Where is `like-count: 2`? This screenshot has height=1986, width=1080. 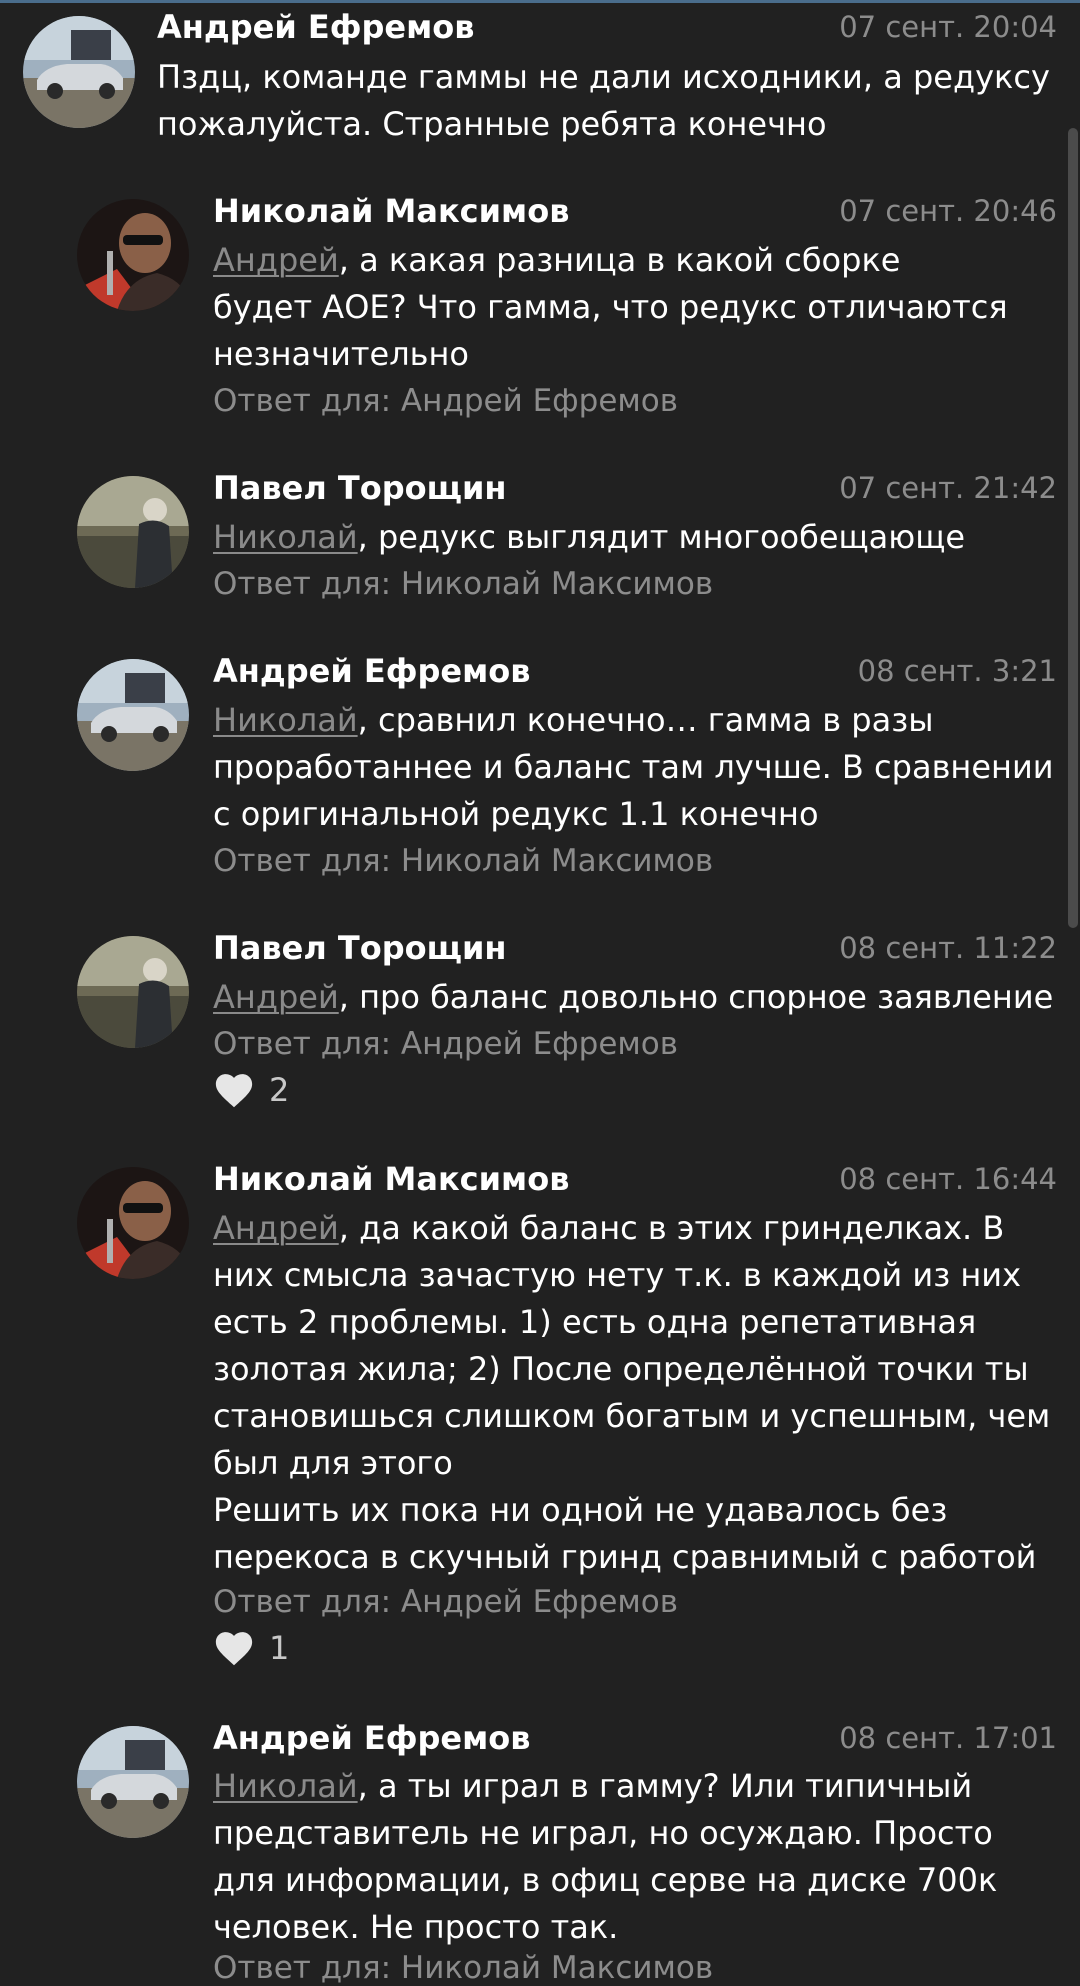 like-count: 2 is located at coordinates (279, 1090).